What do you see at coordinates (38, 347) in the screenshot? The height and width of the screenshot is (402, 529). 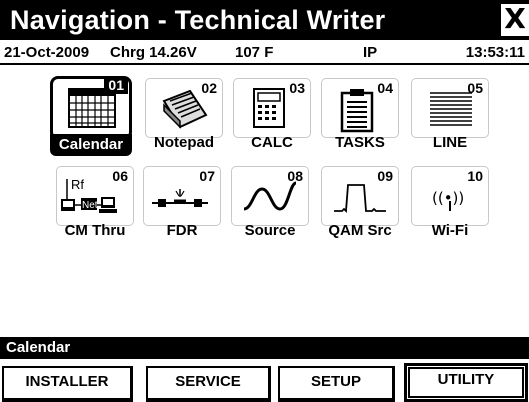 I see `selected-app-label: Calendar` at bounding box center [38, 347].